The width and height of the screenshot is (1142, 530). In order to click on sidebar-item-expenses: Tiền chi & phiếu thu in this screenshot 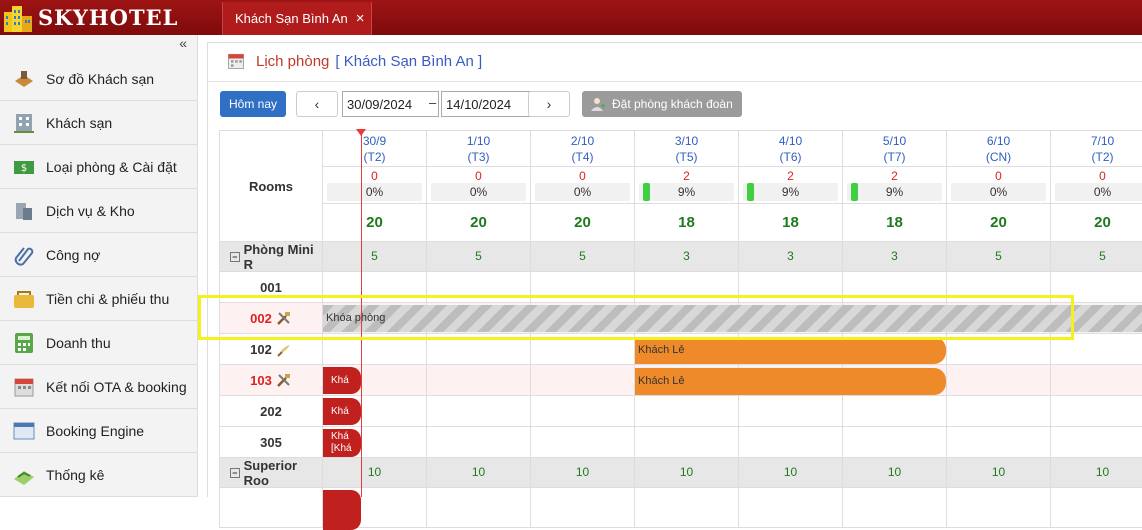, I will do `click(98, 299)`.